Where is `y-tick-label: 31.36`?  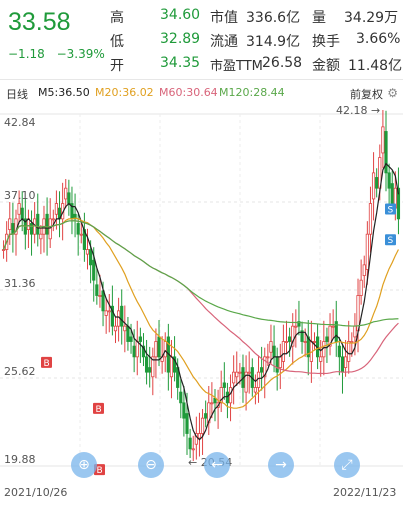
y-tick-label: 31.36 is located at coordinates (20, 283).